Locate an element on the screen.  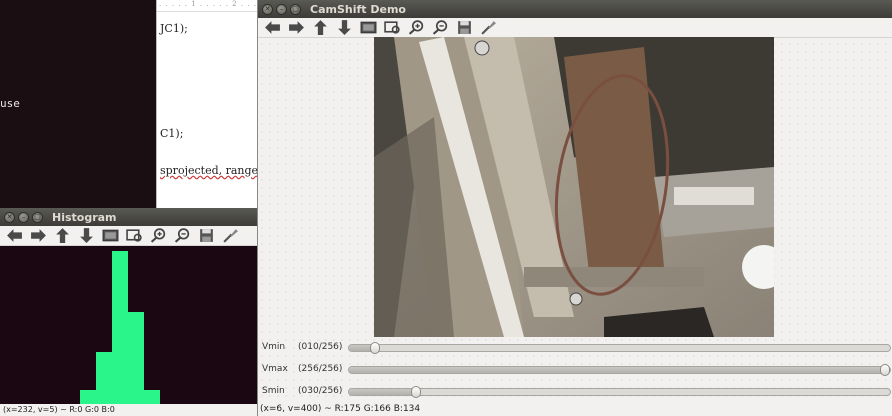
window-title: CamShift Demo is located at coordinates (358, 9).